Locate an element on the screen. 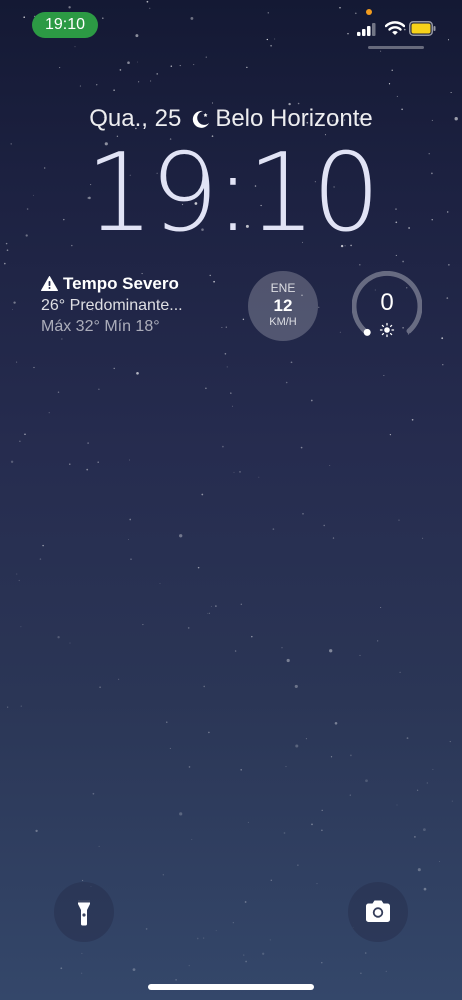  lock-screen-clock: 19:10 is located at coordinates (231, 194).